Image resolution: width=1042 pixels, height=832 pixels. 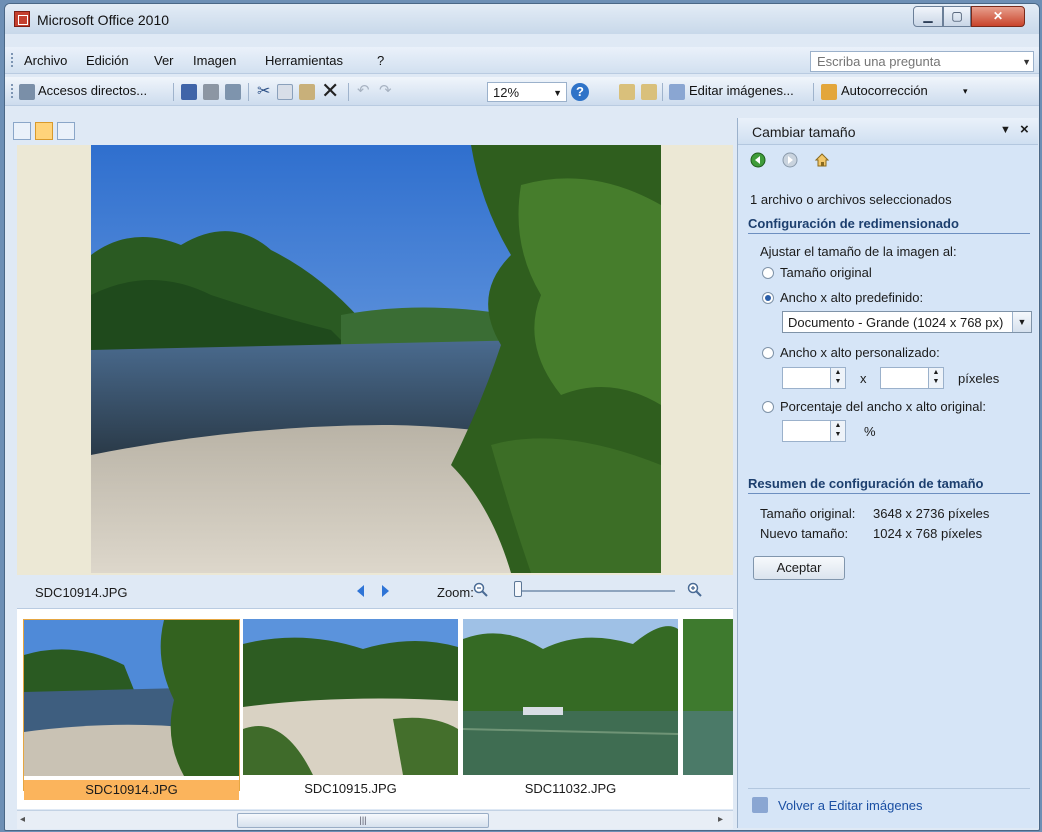 I want to click on accept-button: Aceptar, so click(x=799, y=568).